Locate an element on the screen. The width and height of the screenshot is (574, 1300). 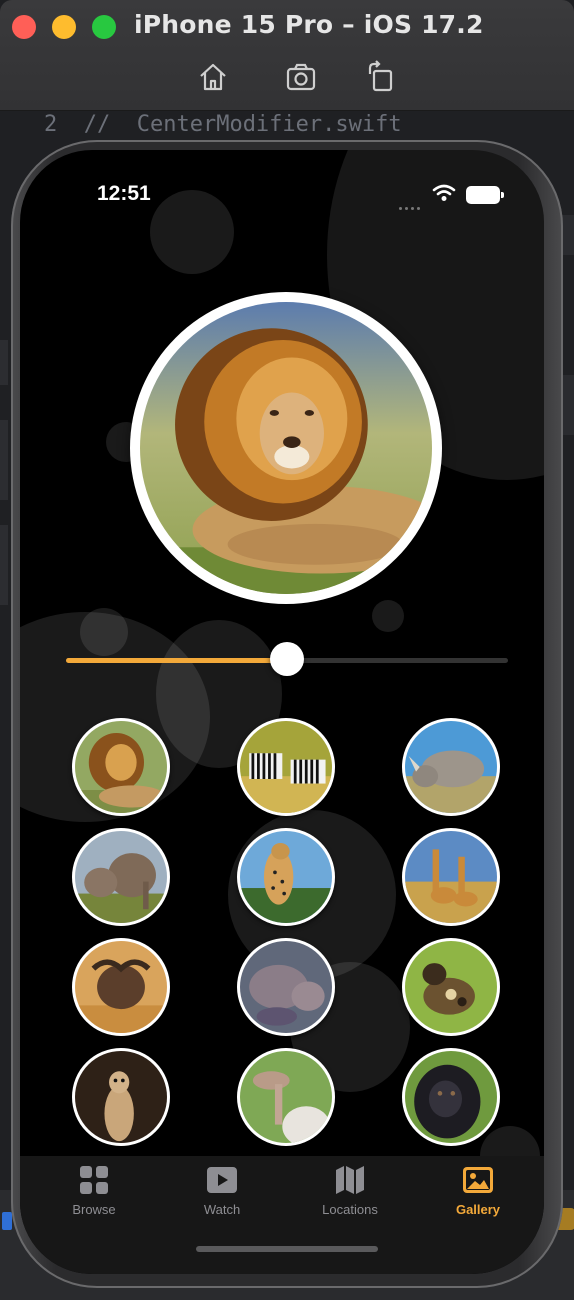
gallery-item-wild-dog is located at coordinates (451, 987).